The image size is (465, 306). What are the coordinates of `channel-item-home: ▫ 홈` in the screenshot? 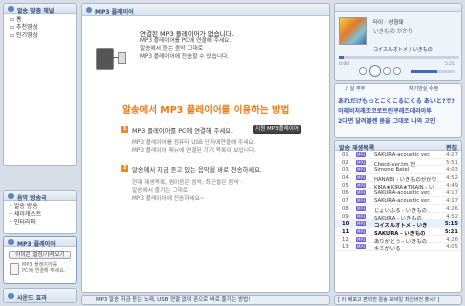 It's located at (41, 20).